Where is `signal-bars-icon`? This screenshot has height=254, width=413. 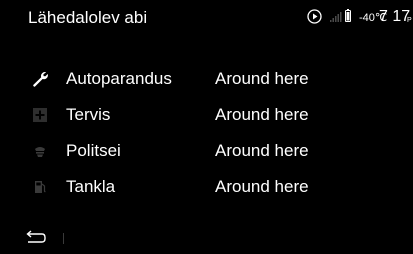
signal-bars-icon is located at coordinates (336, 17).